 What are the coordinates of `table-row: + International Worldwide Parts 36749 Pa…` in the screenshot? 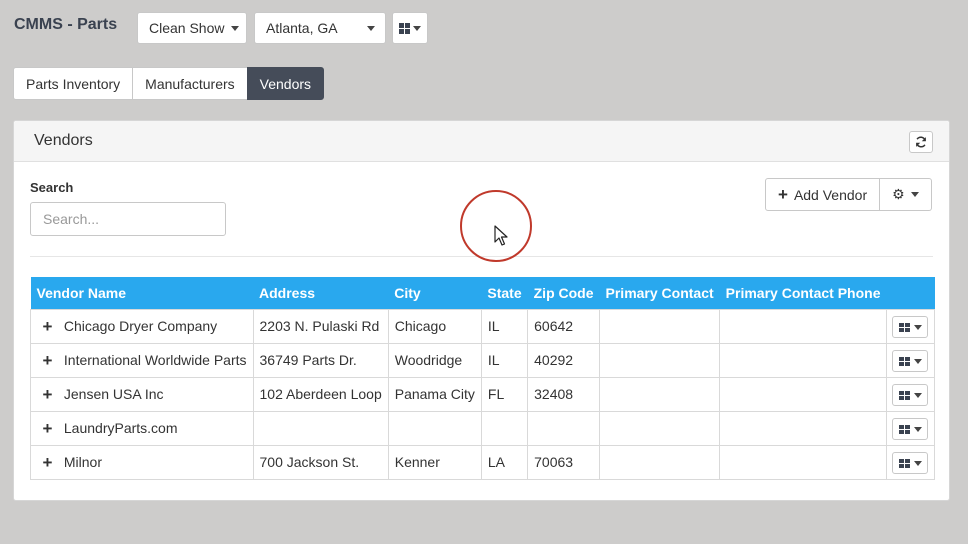 It's located at (482, 360).